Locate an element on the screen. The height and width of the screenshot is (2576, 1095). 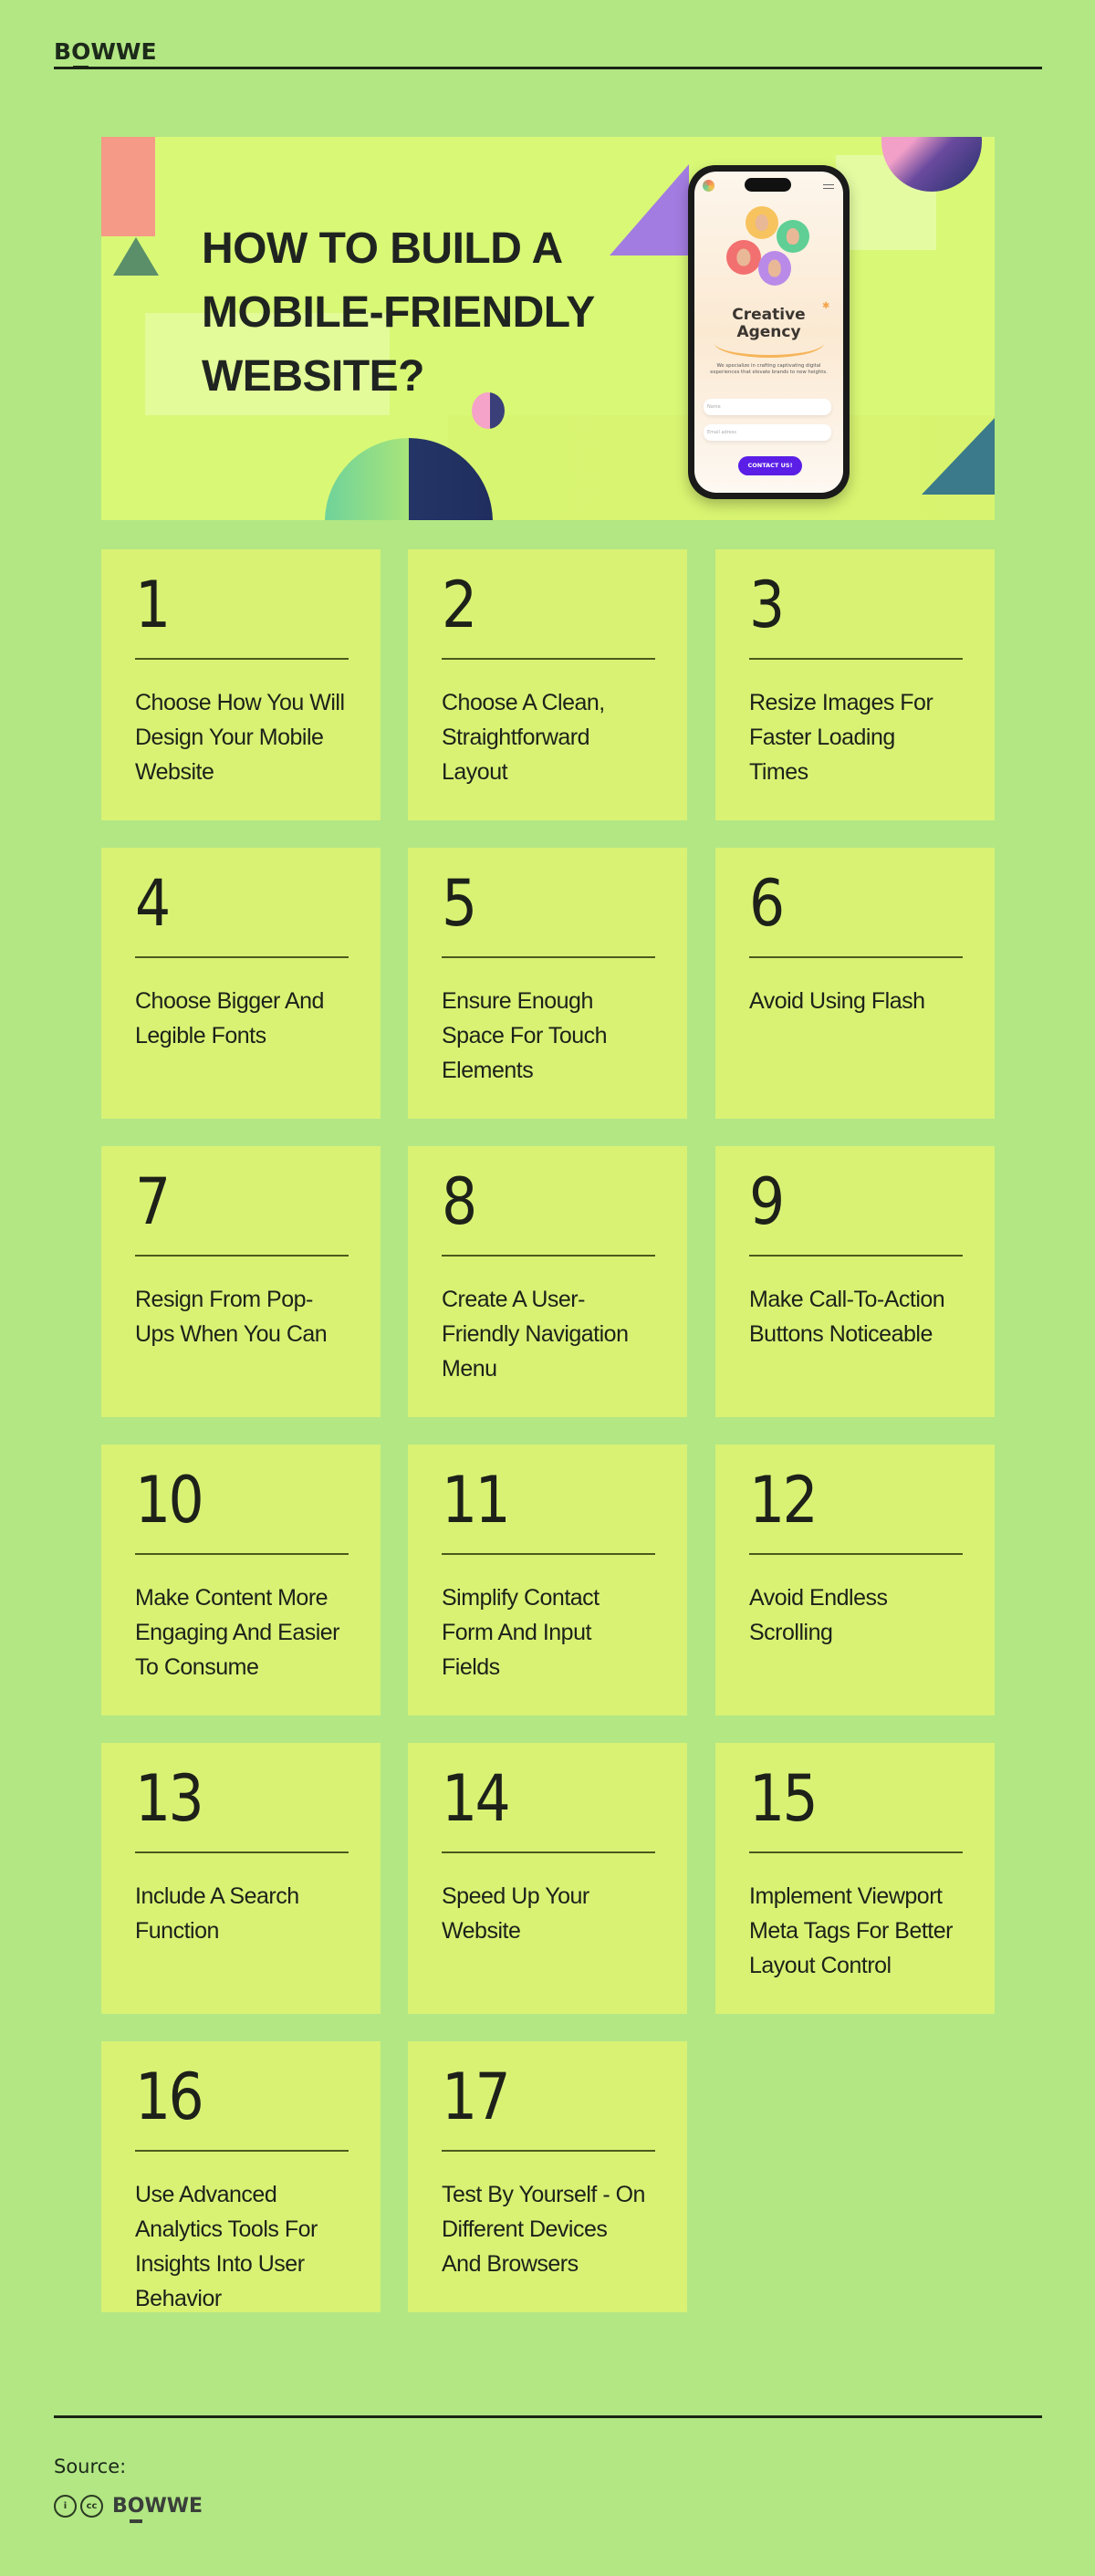
step-card: 5 Ensure Enough Space For Touch Elements is located at coordinates (547, 983).